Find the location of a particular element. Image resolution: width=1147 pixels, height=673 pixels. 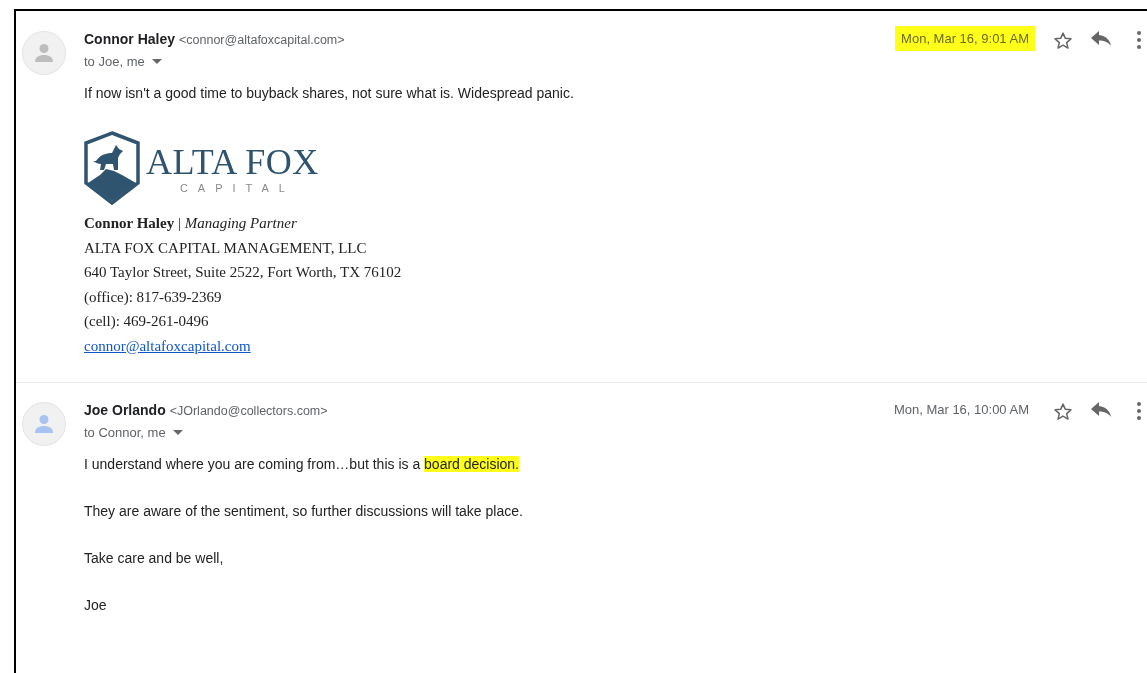

message-text: I understand where you are coming from…but this is a board decision. is located at coordinates (302, 464).